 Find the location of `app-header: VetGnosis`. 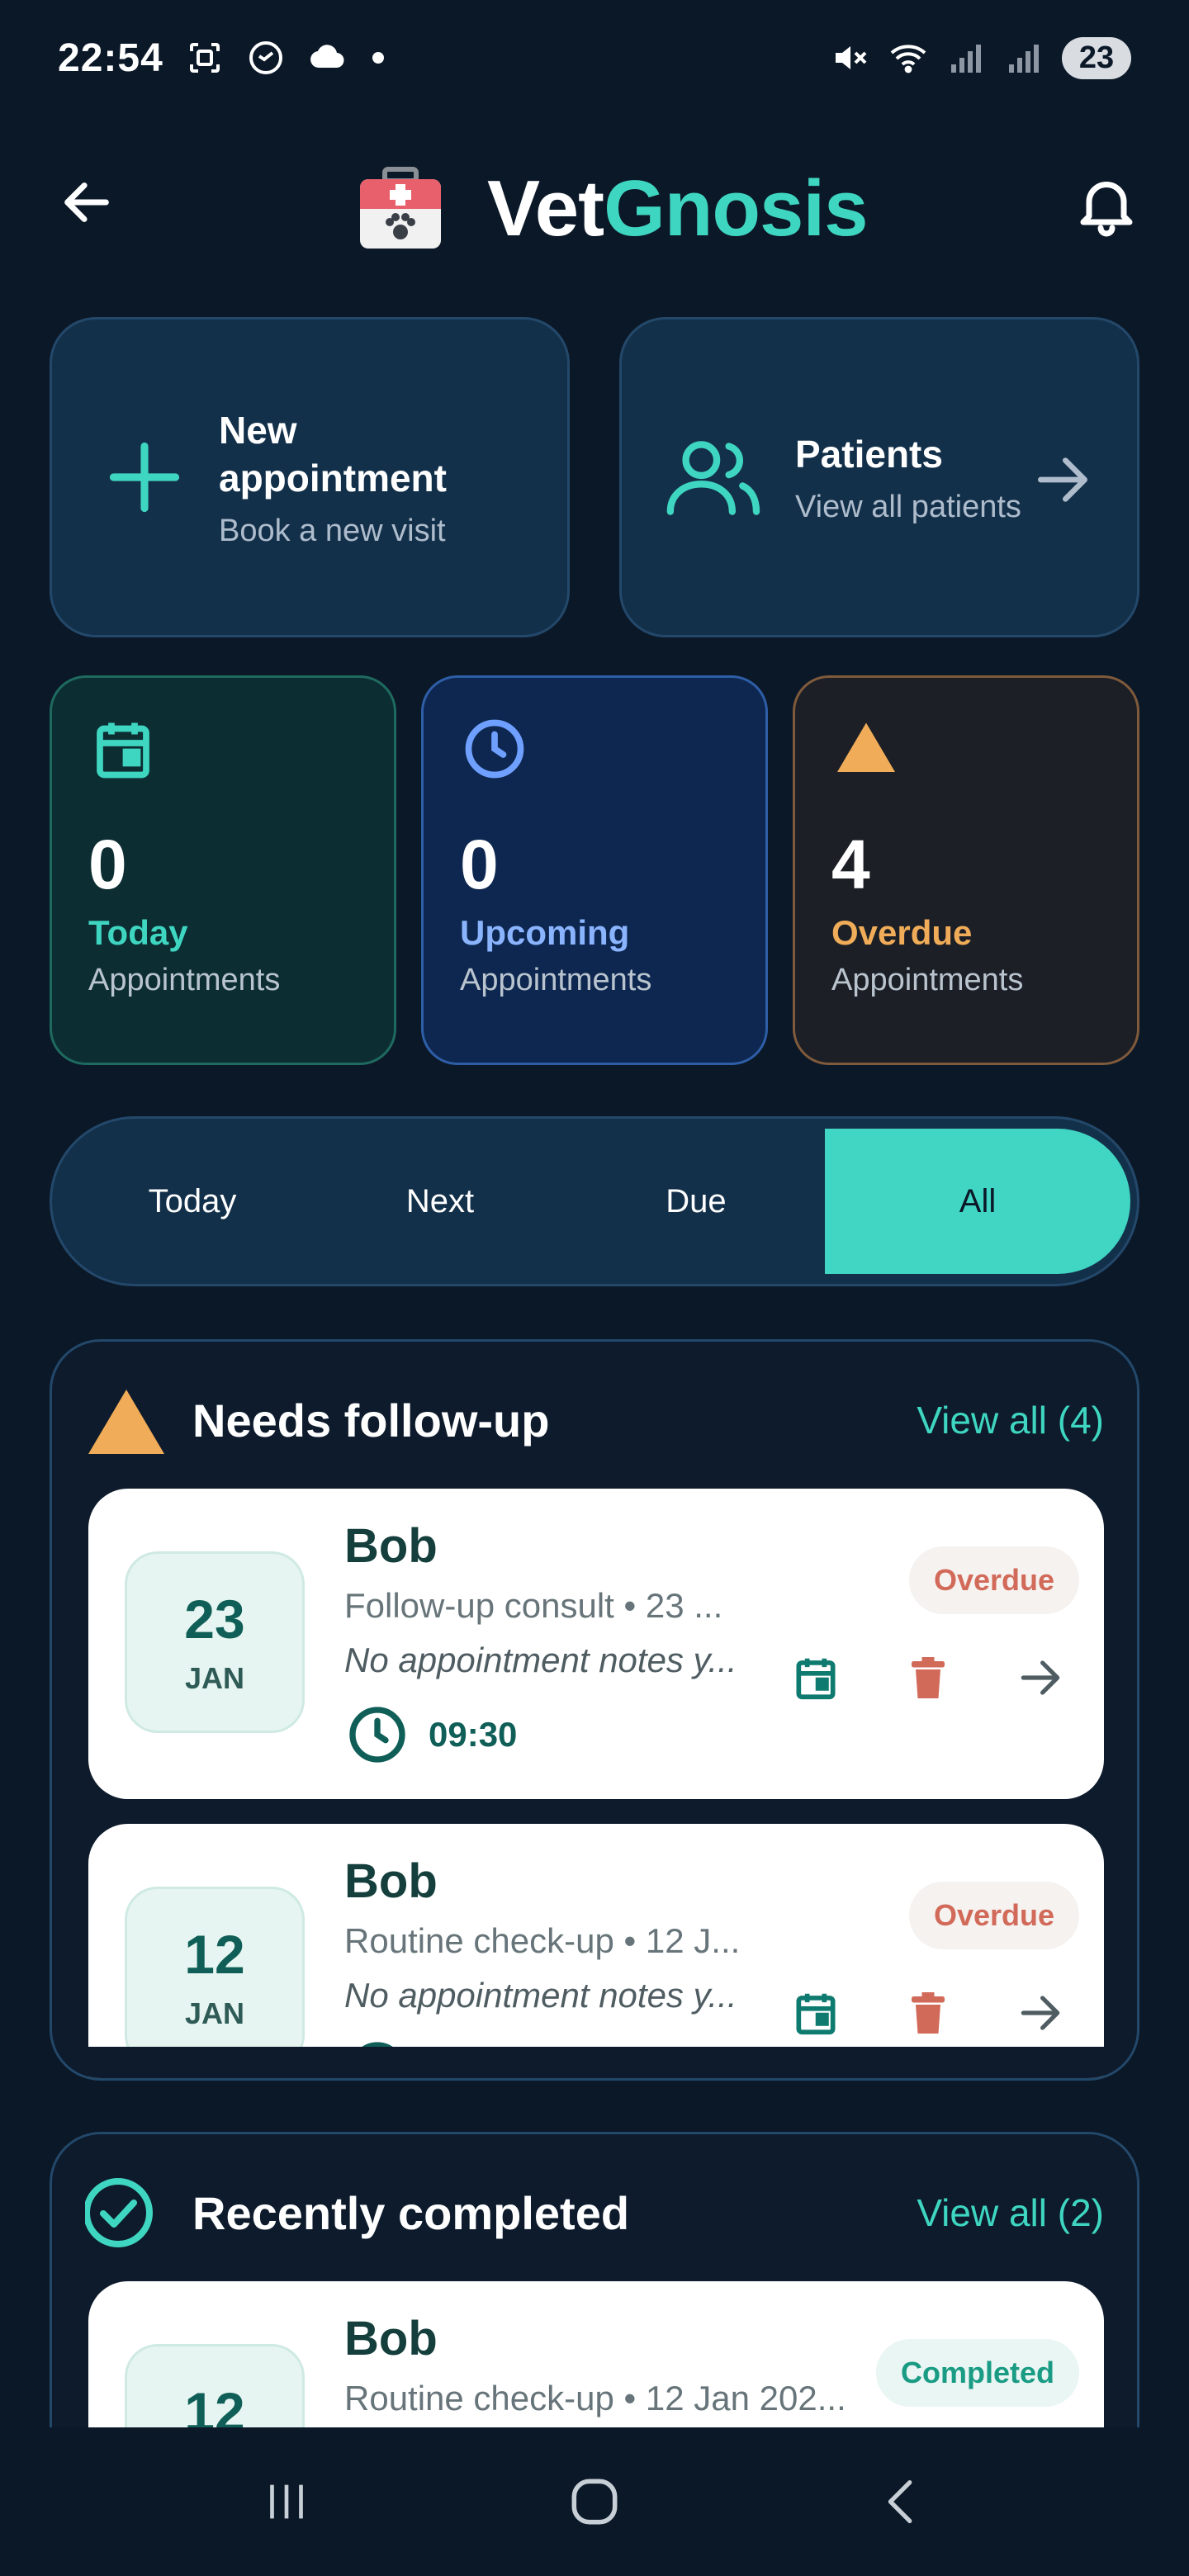

app-header: VetGnosis is located at coordinates (594, 206).